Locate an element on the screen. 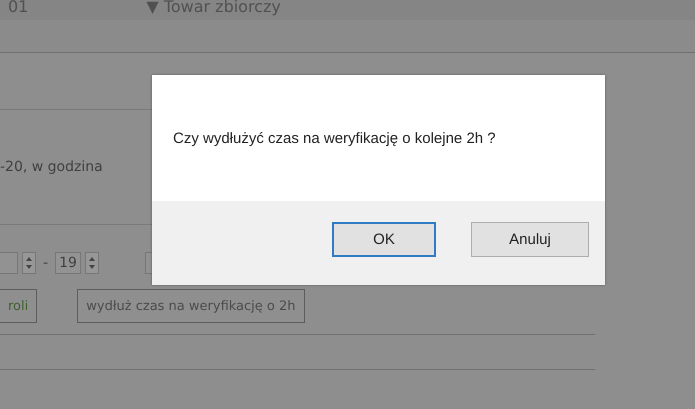 The width and height of the screenshot is (695, 409). dialog-message: Czy wydłużyć czas na weryfikację o kolejne 2h ? is located at coordinates (334, 138).